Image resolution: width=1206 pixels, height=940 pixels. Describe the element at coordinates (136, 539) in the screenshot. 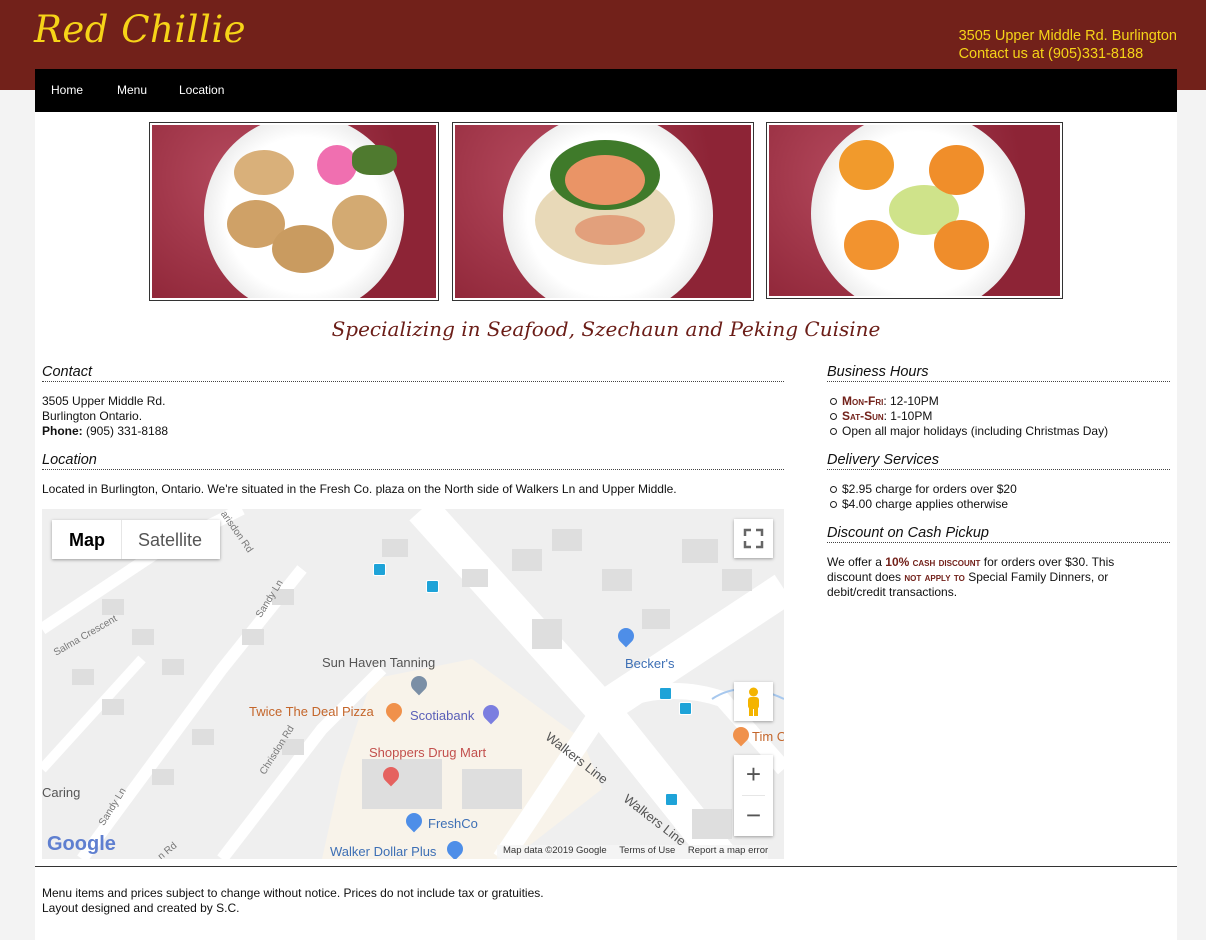

I see `map-type-control: Map Satellite` at that location.